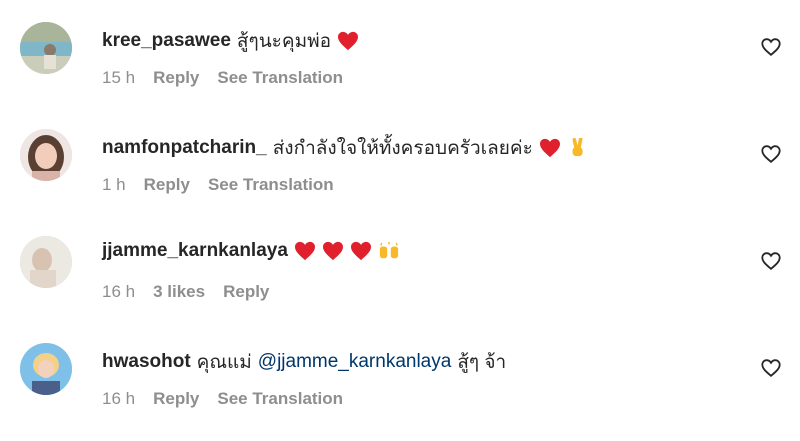  Describe the element at coordinates (355, 362) in the screenshot. I see `mention-link: @jjamme_karnkanlaya` at that location.